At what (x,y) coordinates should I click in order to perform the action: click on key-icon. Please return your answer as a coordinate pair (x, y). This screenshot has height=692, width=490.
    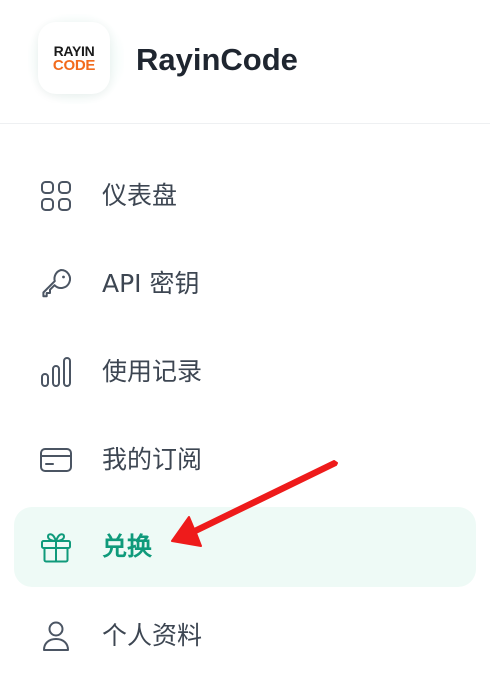
    Looking at the image, I should click on (56, 284).